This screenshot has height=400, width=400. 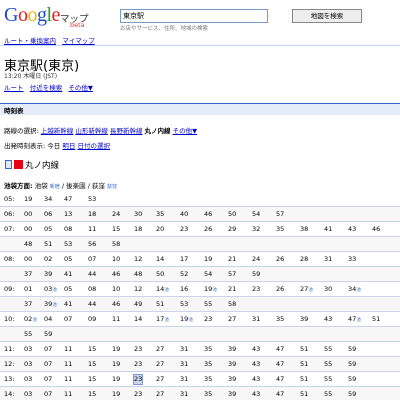 I want to click on departure-minute: 46, so click(x=376, y=229).